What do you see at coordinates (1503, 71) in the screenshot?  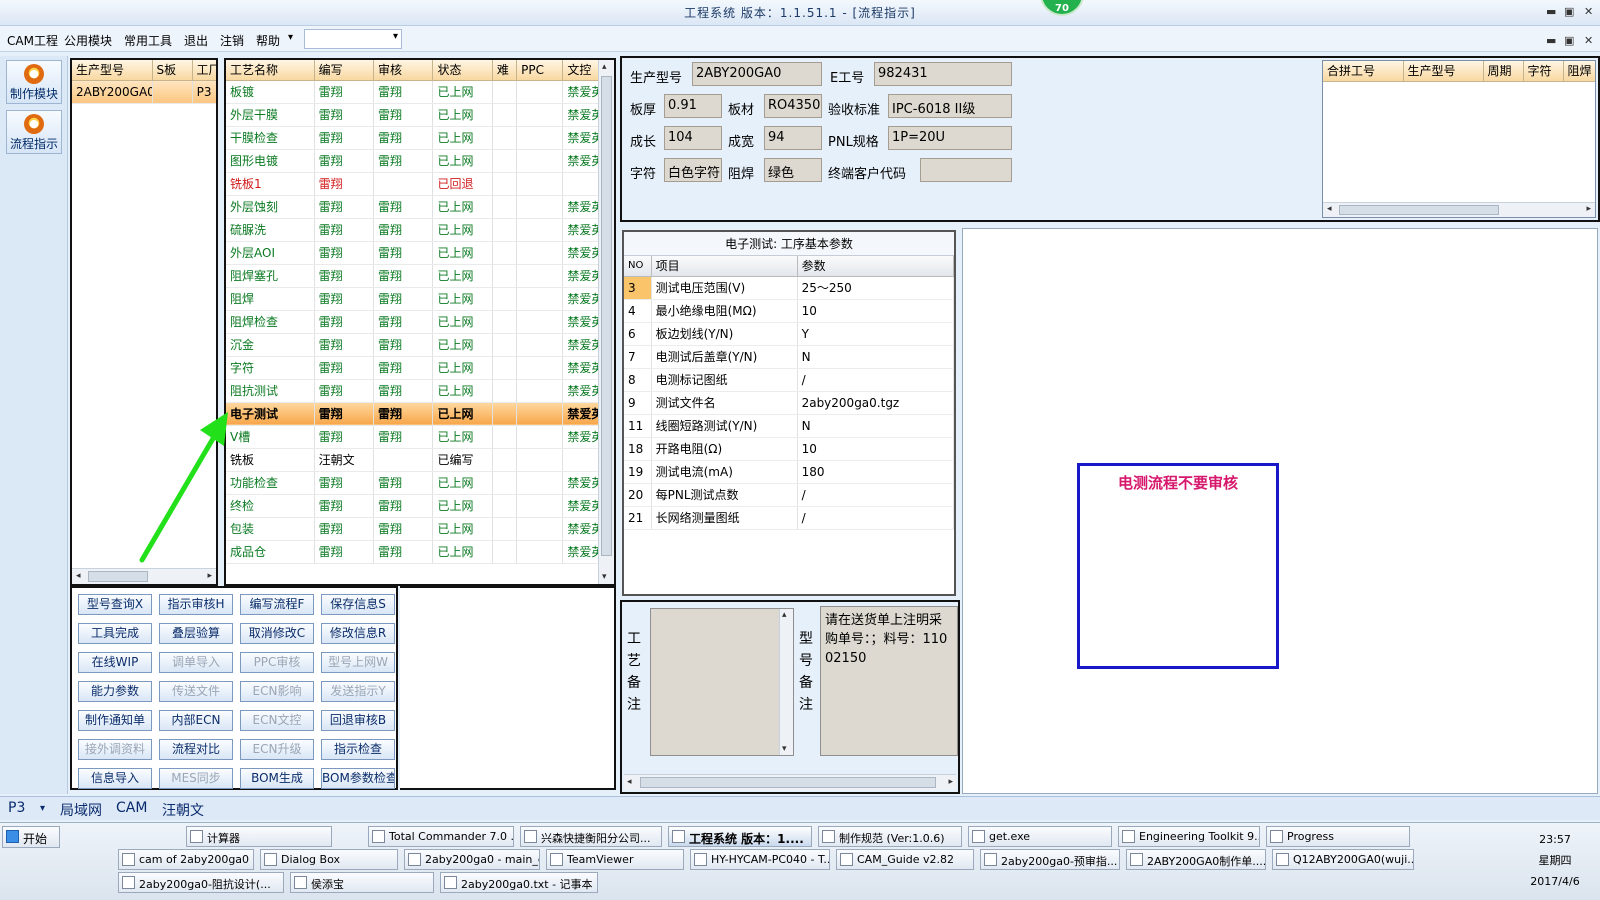 I see `col-header-cycle: 周期` at bounding box center [1503, 71].